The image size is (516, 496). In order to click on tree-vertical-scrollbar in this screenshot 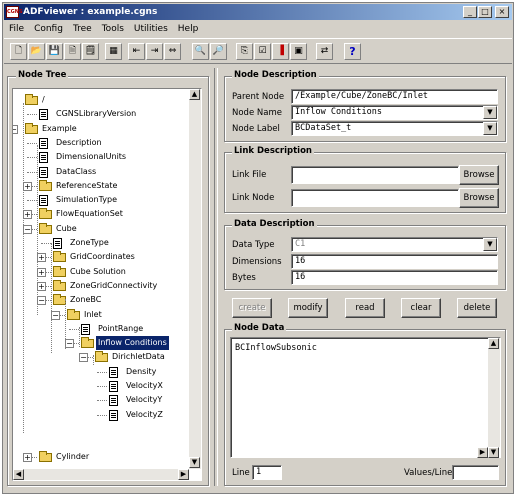, I will do `click(195, 279)`.